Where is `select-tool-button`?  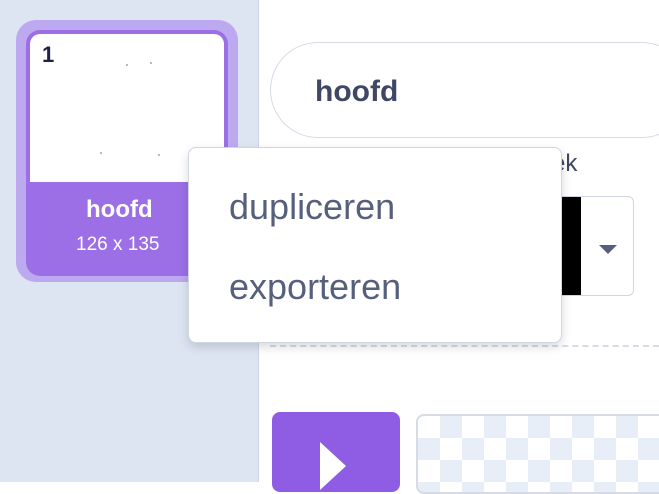
select-tool-button is located at coordinates (336, 452).